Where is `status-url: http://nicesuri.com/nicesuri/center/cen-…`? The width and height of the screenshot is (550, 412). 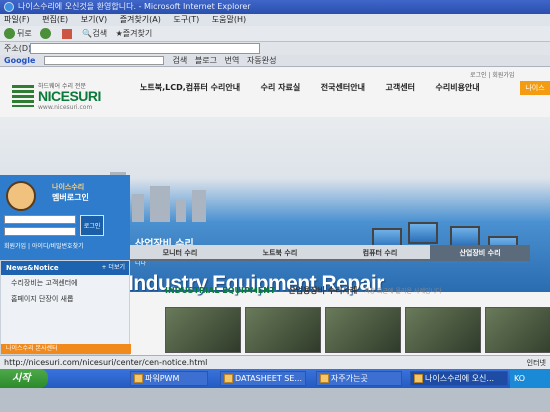 status-url: http://nicesuri.com/nicesuri/center/cen-… is located at coordinates (106, 362).